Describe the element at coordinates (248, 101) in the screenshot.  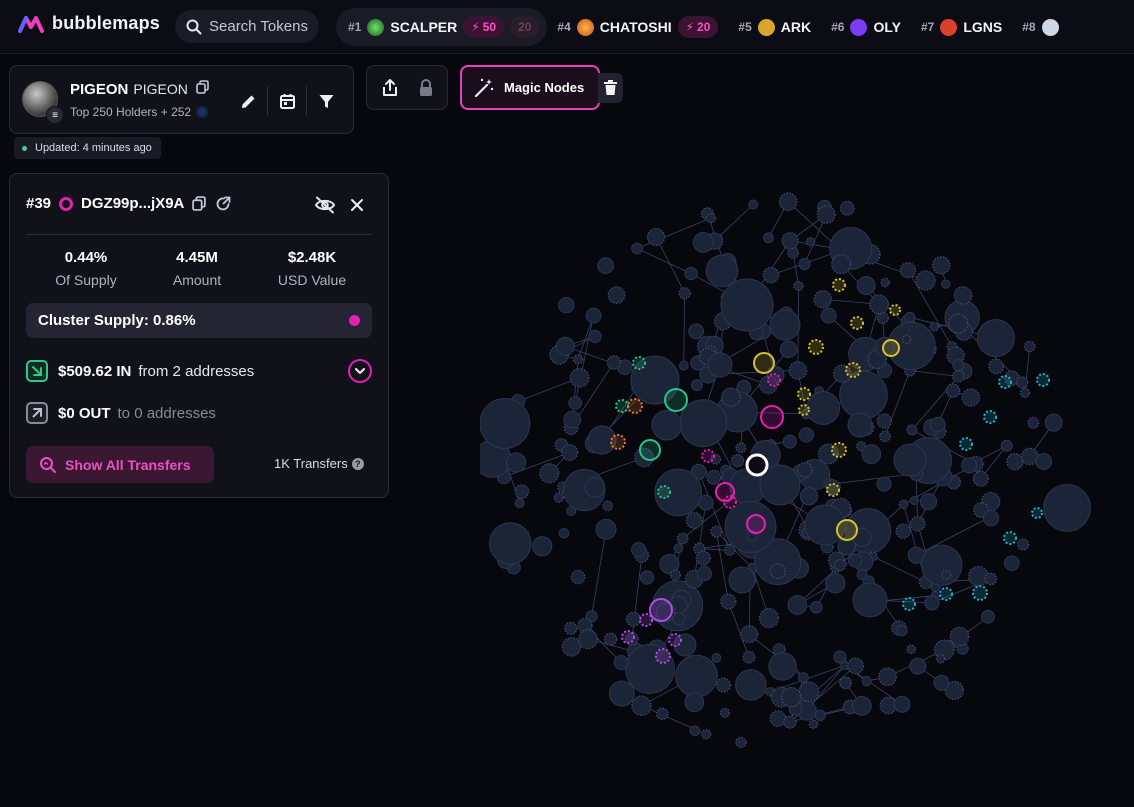
I see `edit-button` at that location.